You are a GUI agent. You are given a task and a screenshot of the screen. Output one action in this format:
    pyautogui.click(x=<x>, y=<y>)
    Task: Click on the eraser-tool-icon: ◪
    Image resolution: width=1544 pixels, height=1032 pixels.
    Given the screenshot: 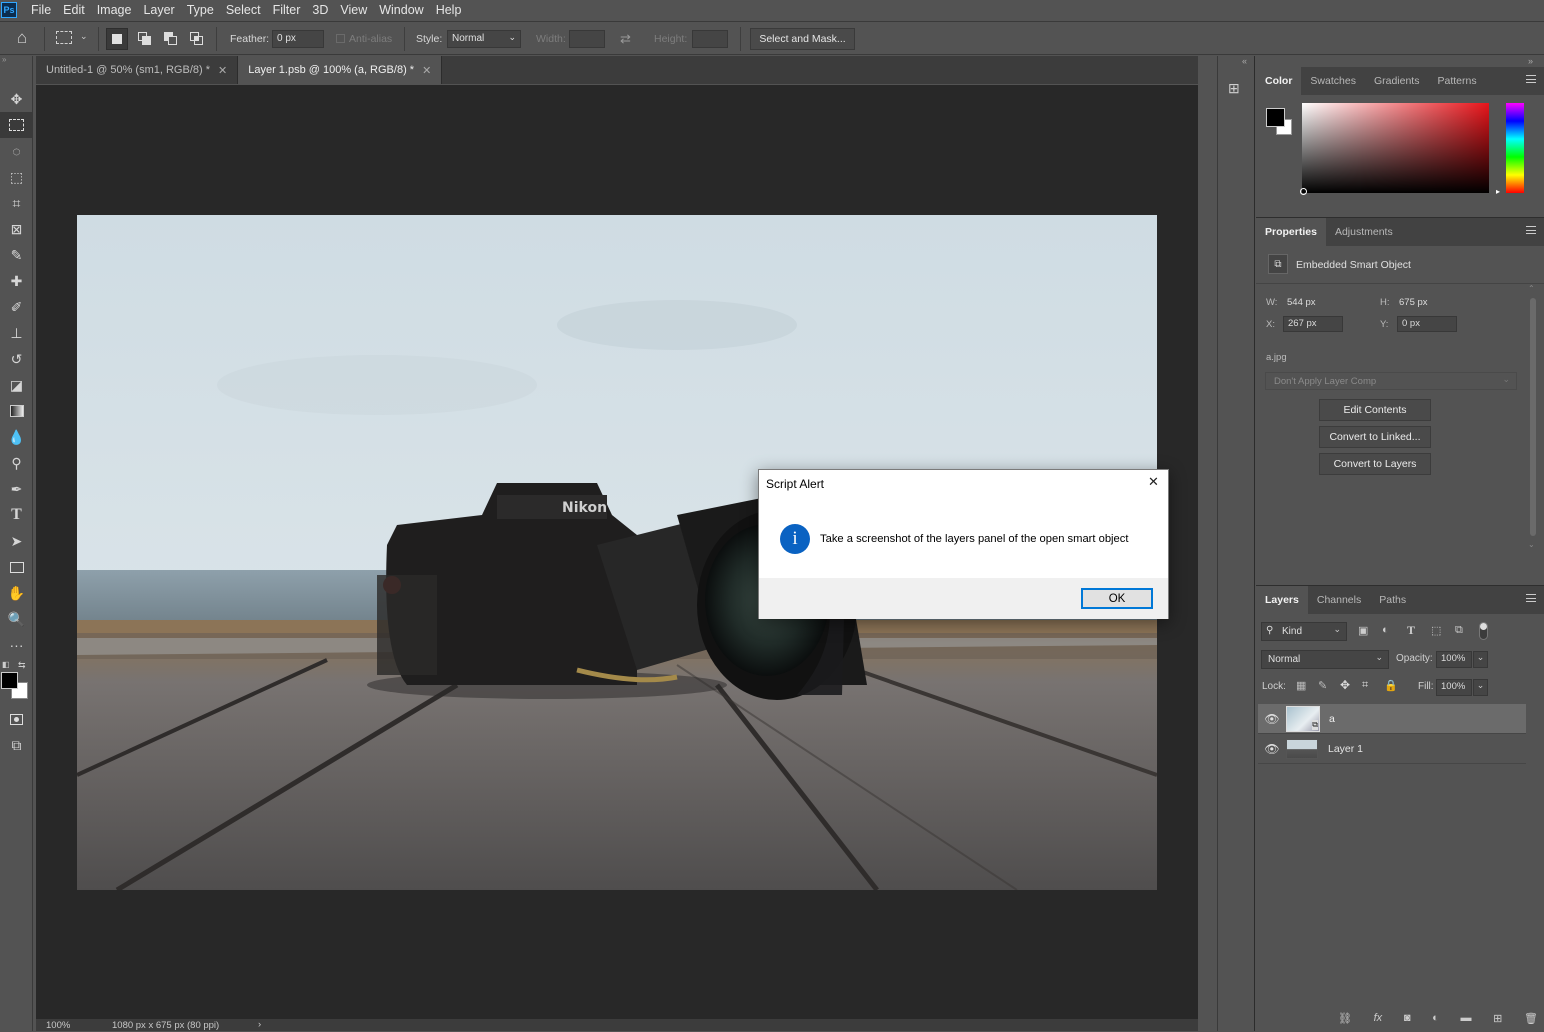 What is the action you would take?
    pyautogui.click(x=16, y=385)
    